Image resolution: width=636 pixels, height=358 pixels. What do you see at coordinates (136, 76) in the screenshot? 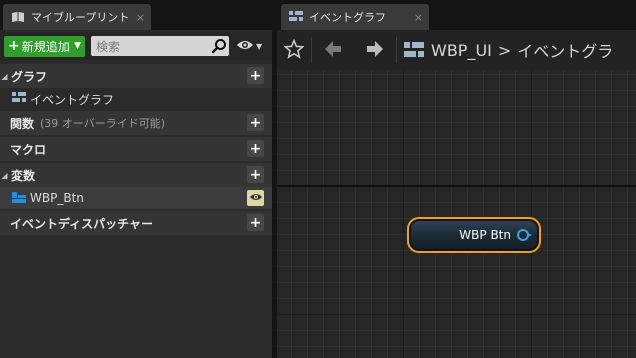
I see `section-graphs: ◢ グラフ +` at bounding box center [136, 76].